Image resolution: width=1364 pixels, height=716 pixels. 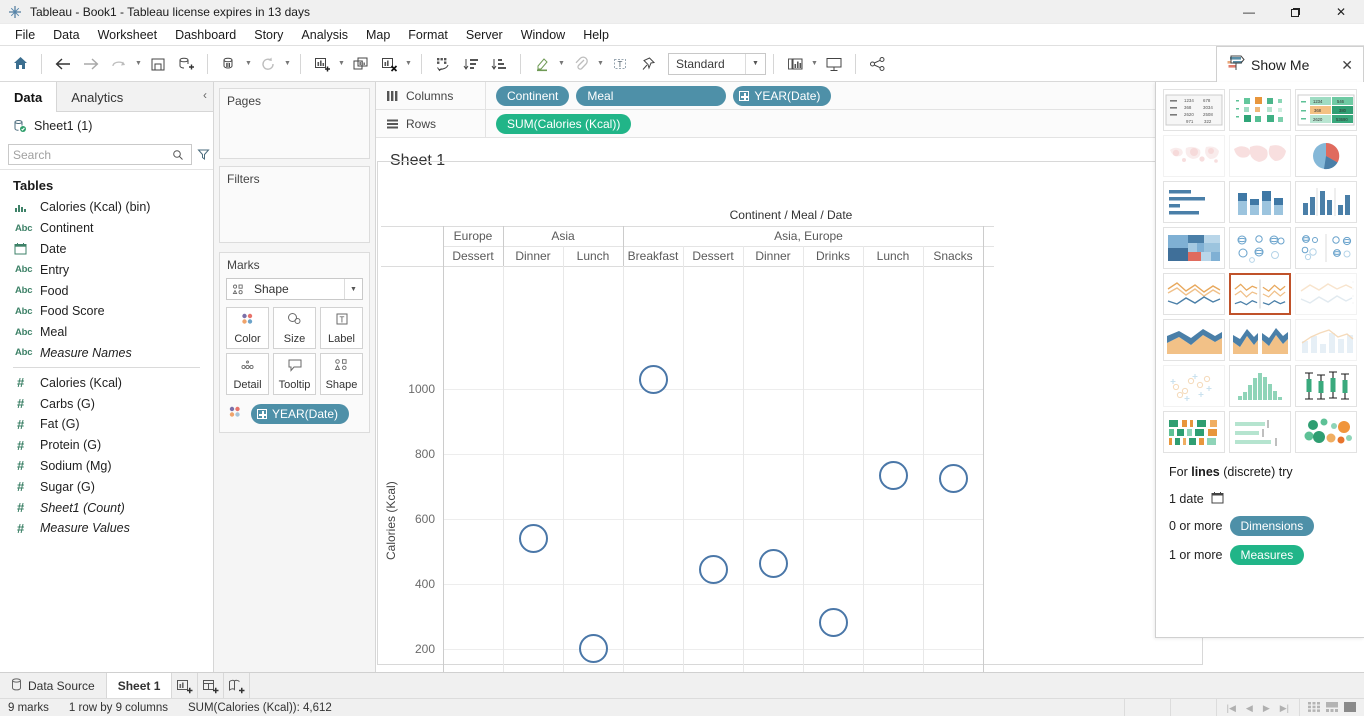 What do you see at coordinates (648, 64) in the screenshot?
I see `presentation-pin-icon` at bounding box center [648, 64].